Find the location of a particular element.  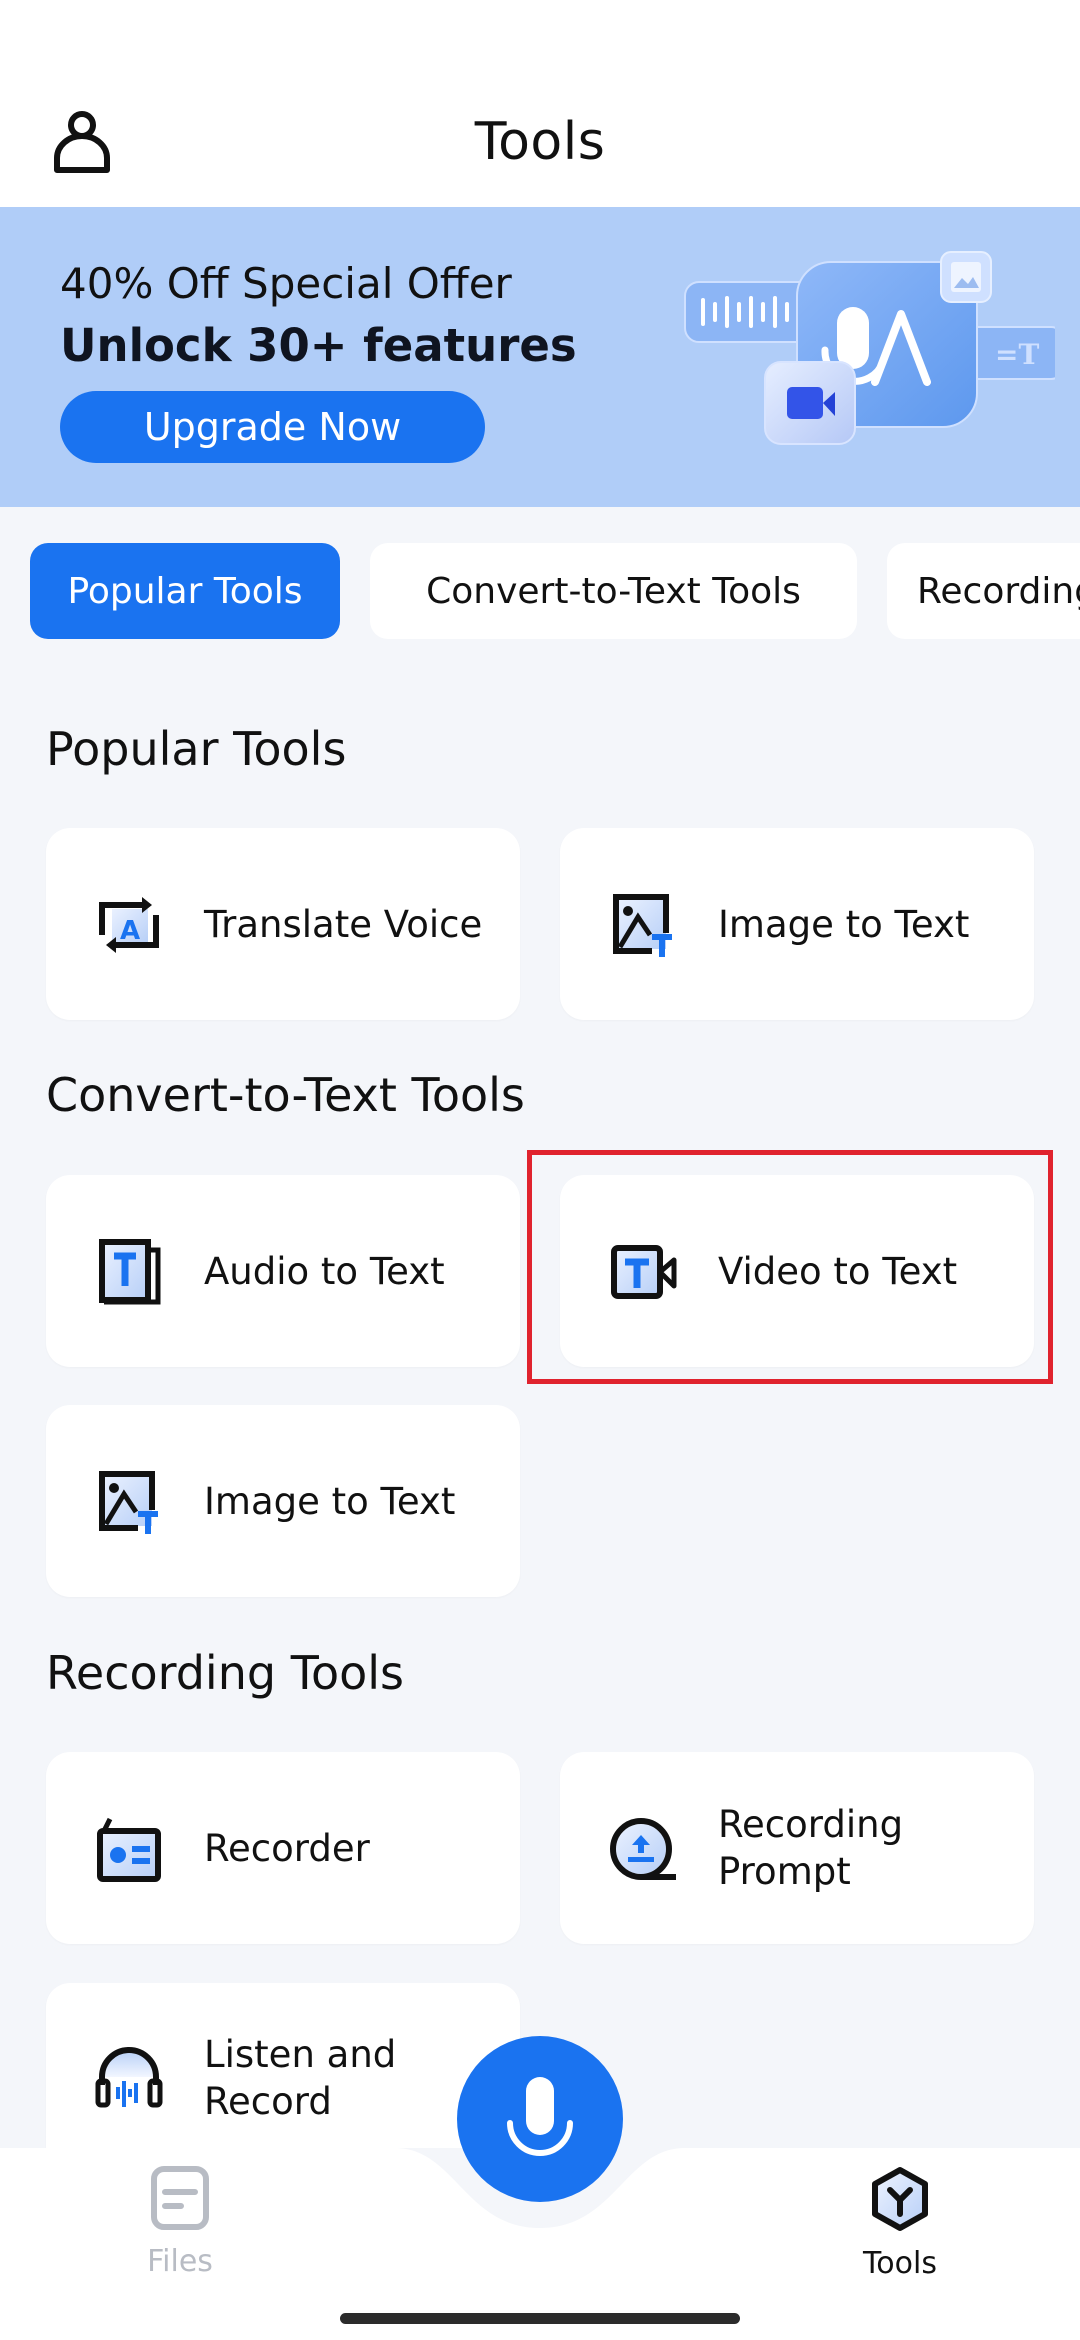

section-title-convert: Convert-to-Text Tools is located at coordinates (285, 1095).